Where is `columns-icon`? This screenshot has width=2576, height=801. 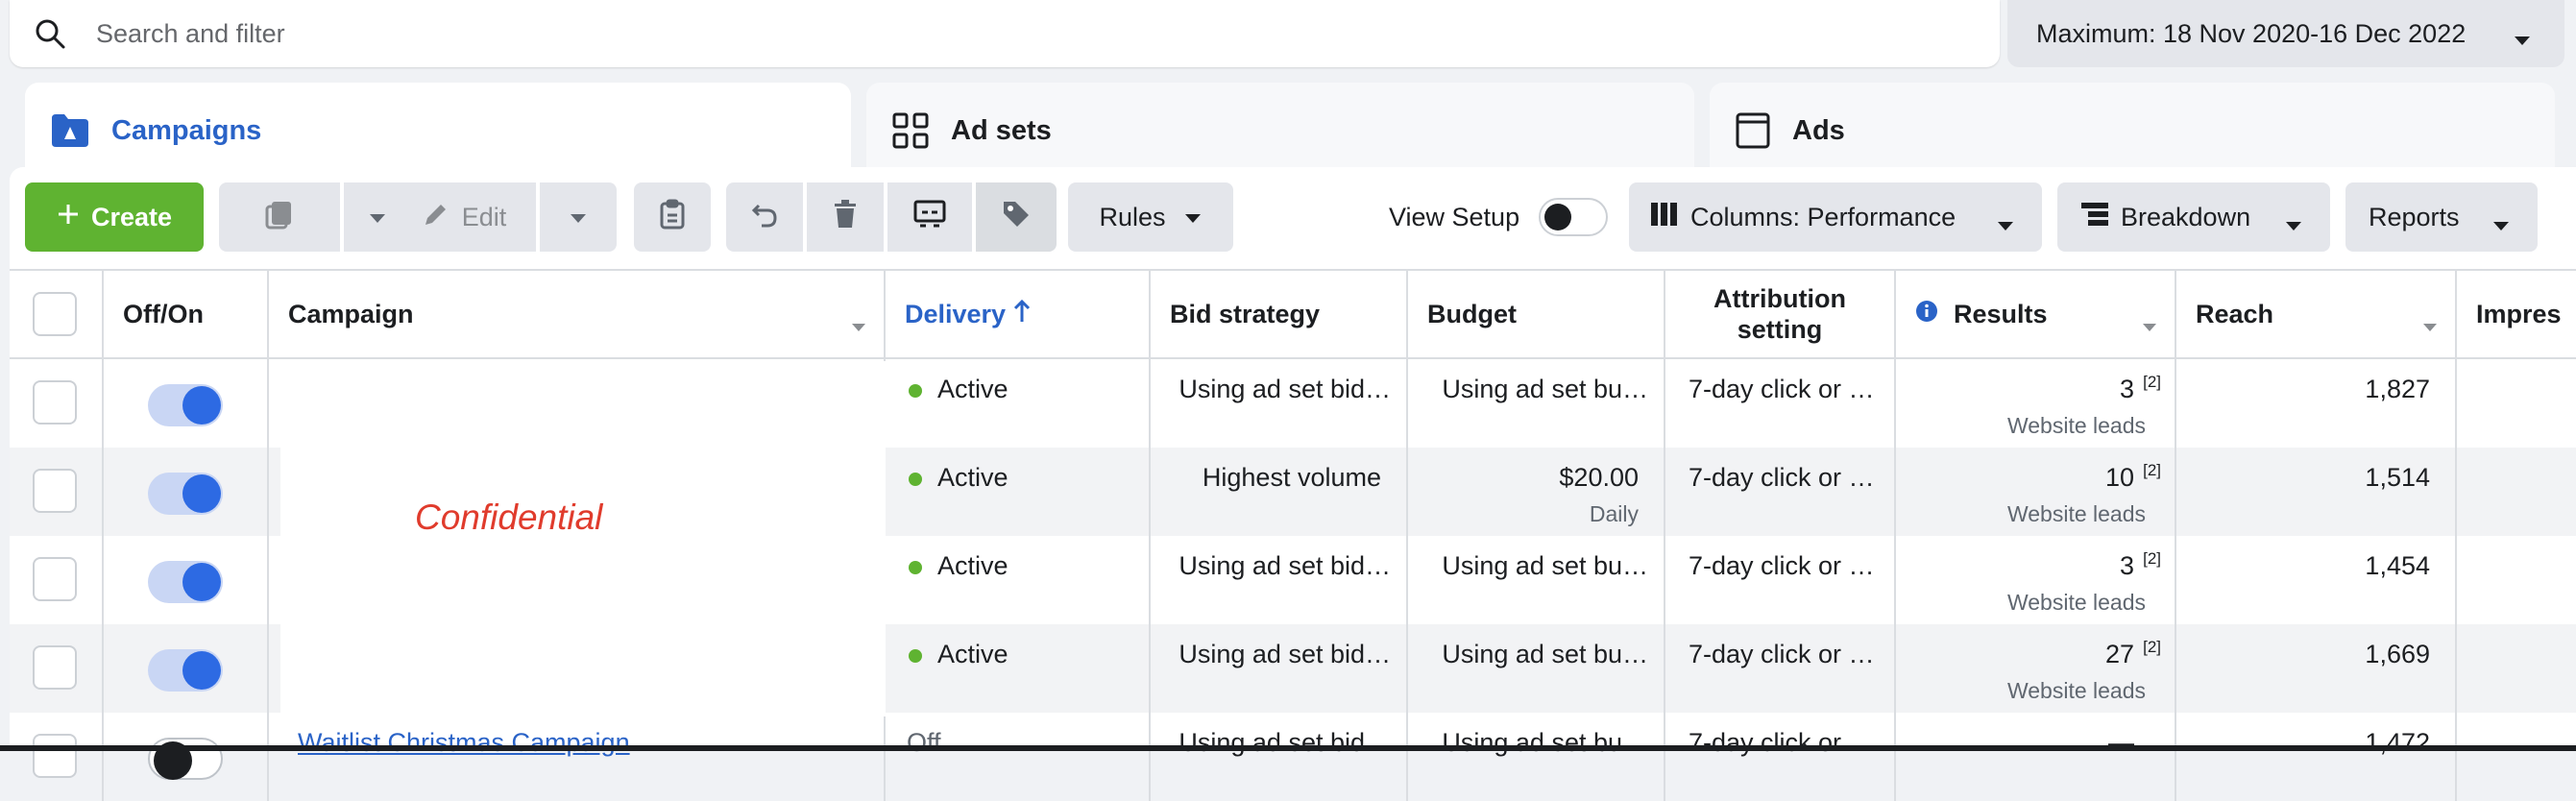
columns-icon is located at coordinates (1664, 218).